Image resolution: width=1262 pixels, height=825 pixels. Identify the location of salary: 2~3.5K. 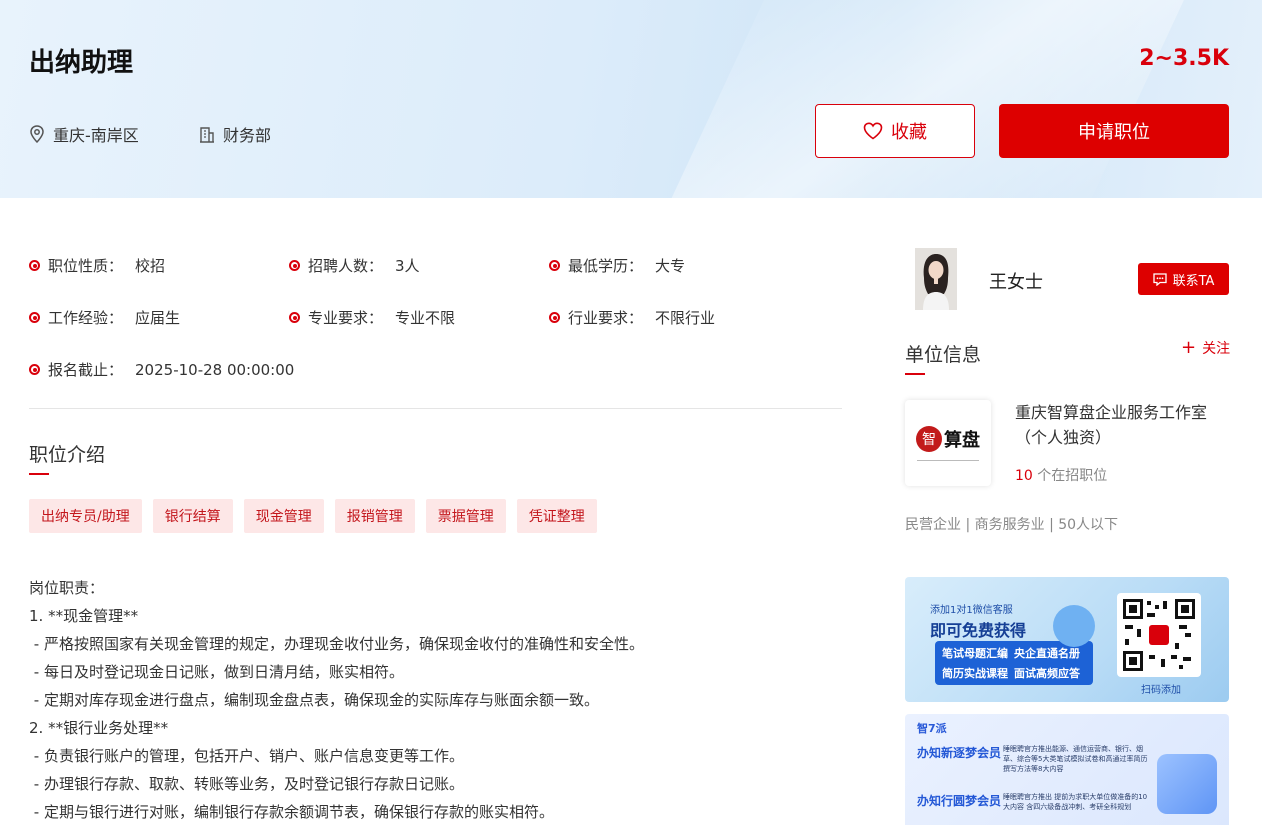
(1184, 58).